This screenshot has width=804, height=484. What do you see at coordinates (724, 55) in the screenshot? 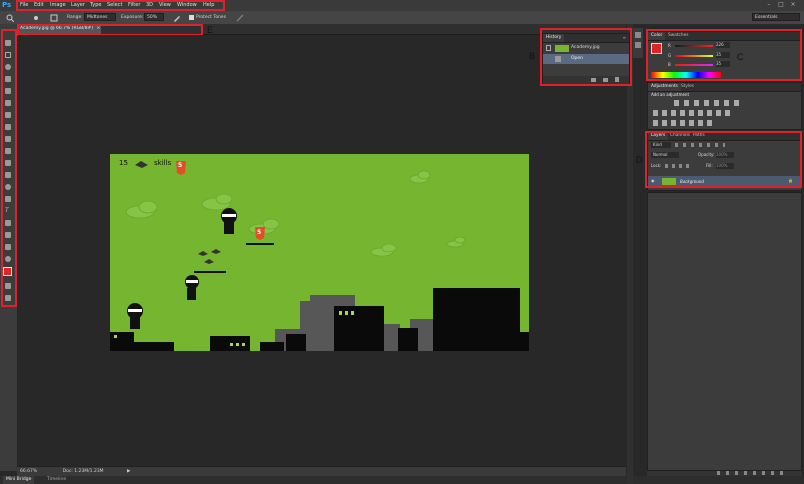
I see `callout-c-box` at bounding box center [724, 55].